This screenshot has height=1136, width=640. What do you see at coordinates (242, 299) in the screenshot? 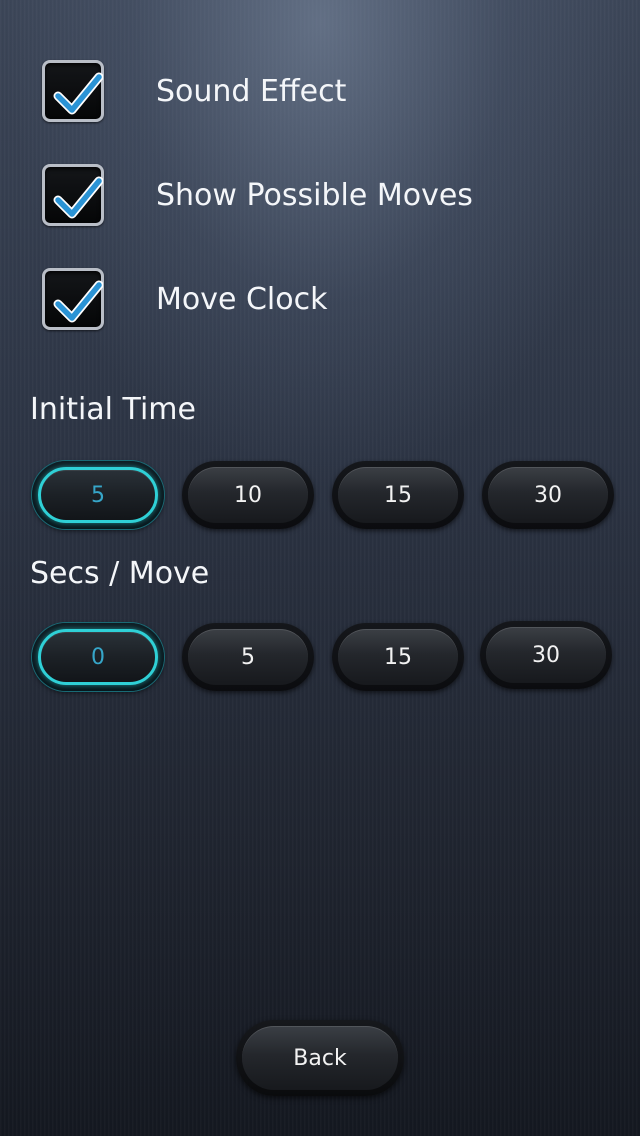
I see `move-clock-label: Move Clock` at bounding box center [242, 299].